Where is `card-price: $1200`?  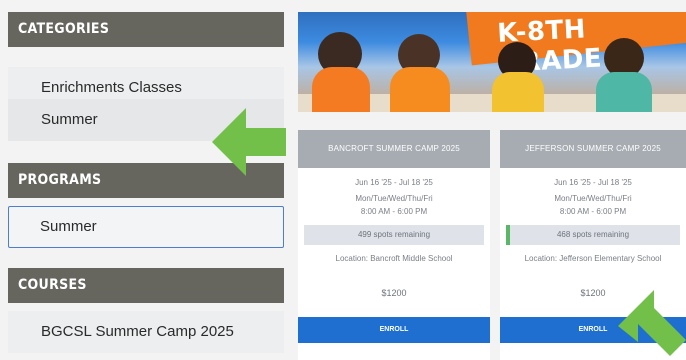 card-price: $1200 is located at coordinates (394, 293).